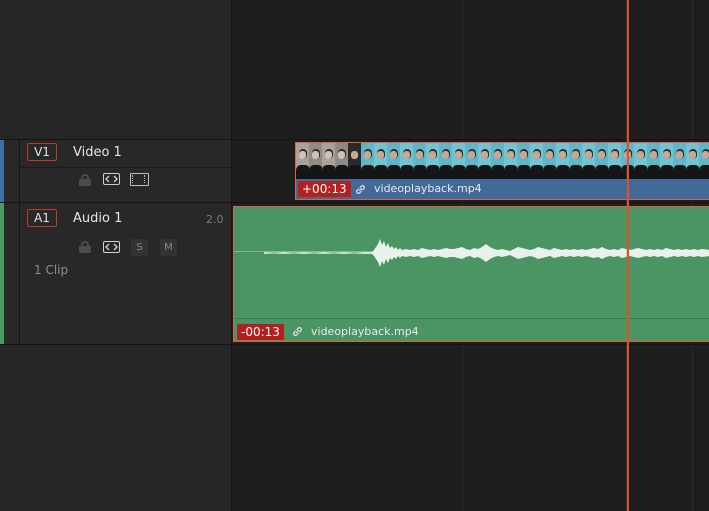  What do you see at coordinates (260, 332) in the screenshot?
I see `clip-offset-badge: -00:13` at bounding box center [260, 332].